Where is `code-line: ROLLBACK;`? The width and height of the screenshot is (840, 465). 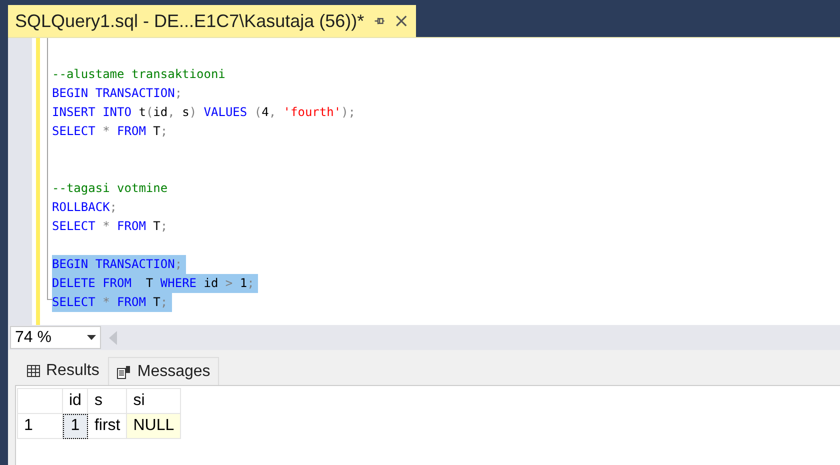 code-line: ROLLBACK; is located at coordinates (85, 207).